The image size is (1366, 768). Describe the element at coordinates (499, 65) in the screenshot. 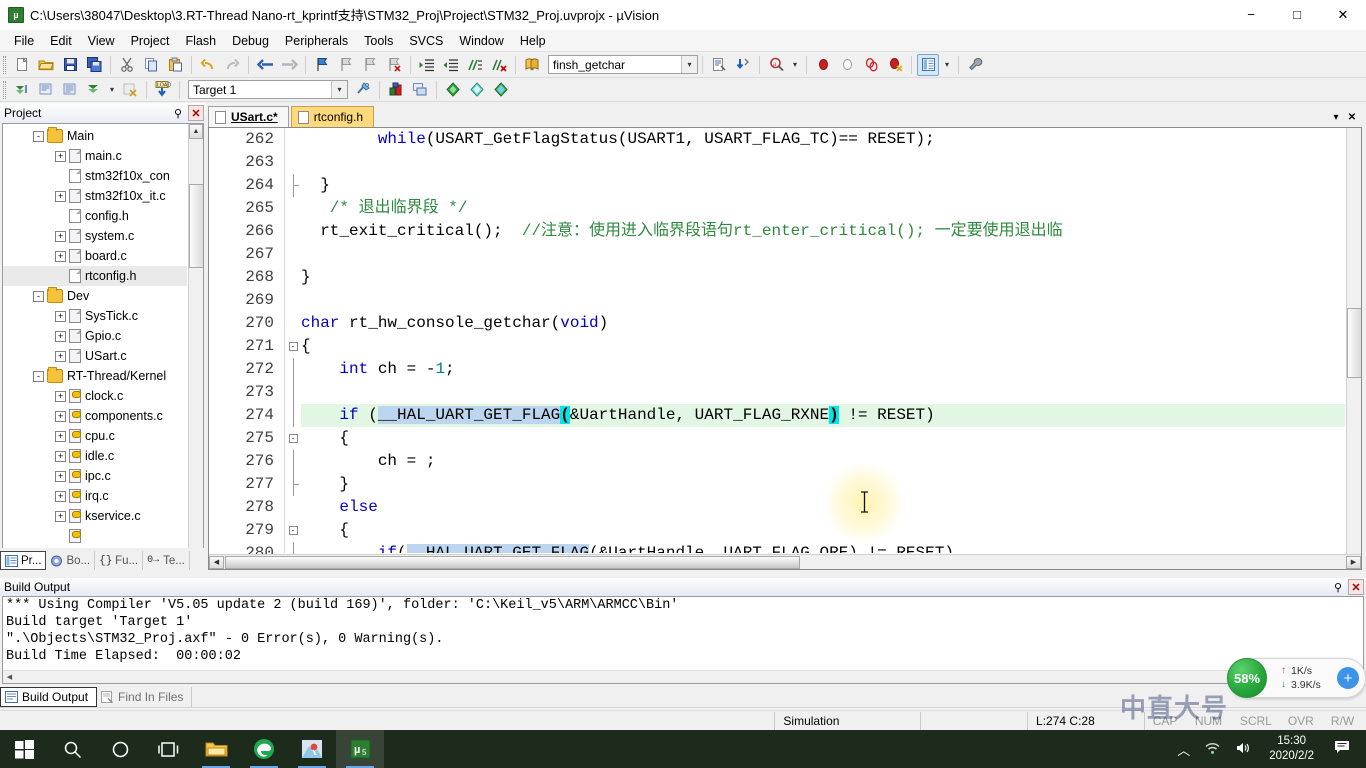

I see `uncomment-icon` at that location.